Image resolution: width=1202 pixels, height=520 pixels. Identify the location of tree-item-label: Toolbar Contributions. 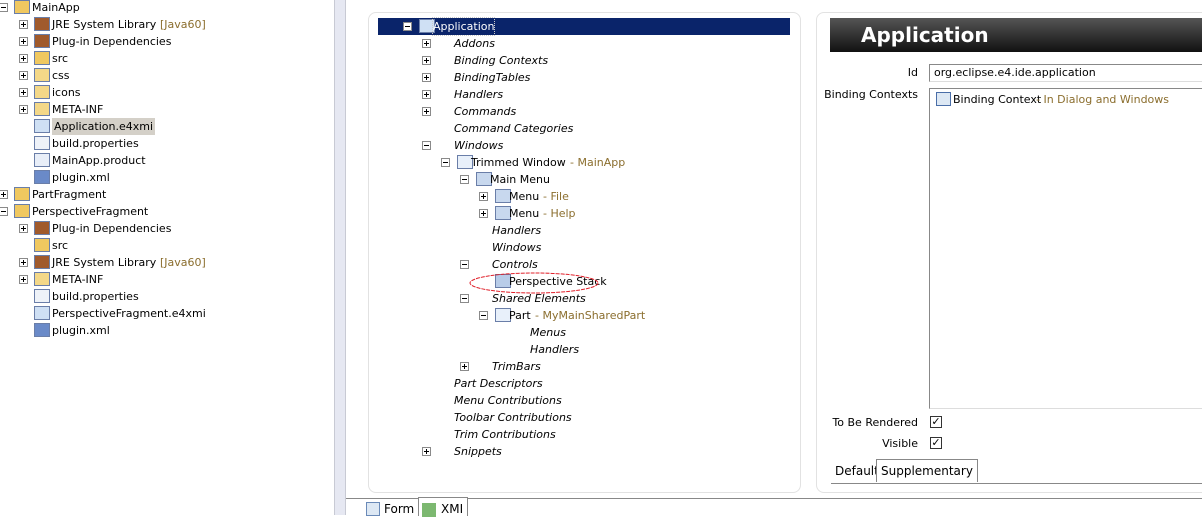
(513, 417).